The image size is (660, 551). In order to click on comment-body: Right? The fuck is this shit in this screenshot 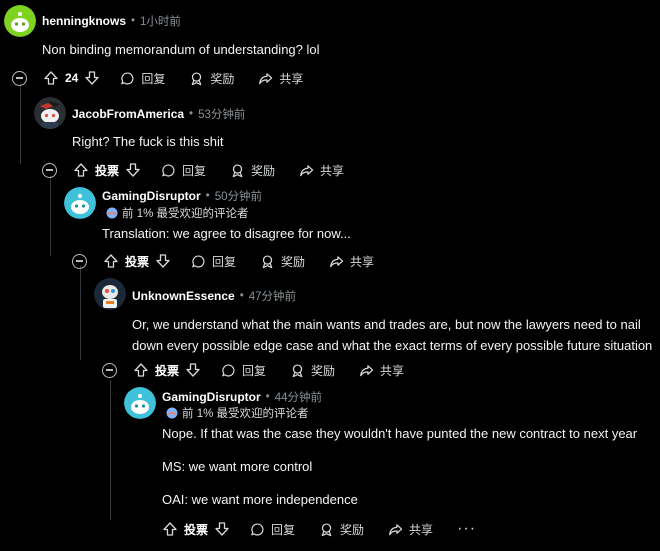, I will do `click(148, 142)`.